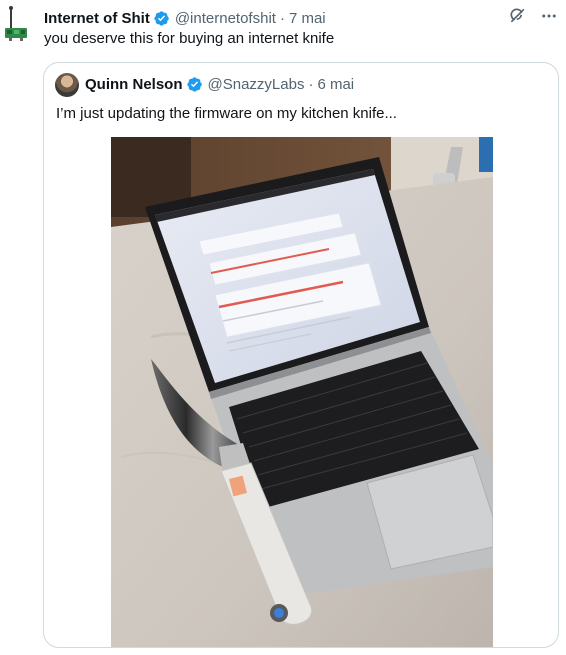 Image resolution: width=566 pixels, height=655 pixels. I want to click on quoted-author-avatar, so click(67, 85).